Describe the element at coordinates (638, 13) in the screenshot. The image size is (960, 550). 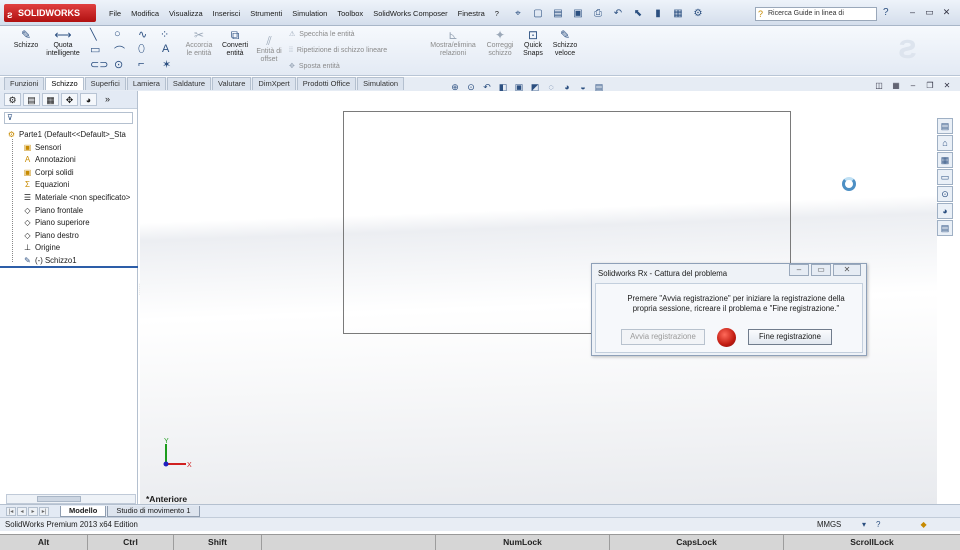
I see `select-arrow-icon: ⬉` at that location.